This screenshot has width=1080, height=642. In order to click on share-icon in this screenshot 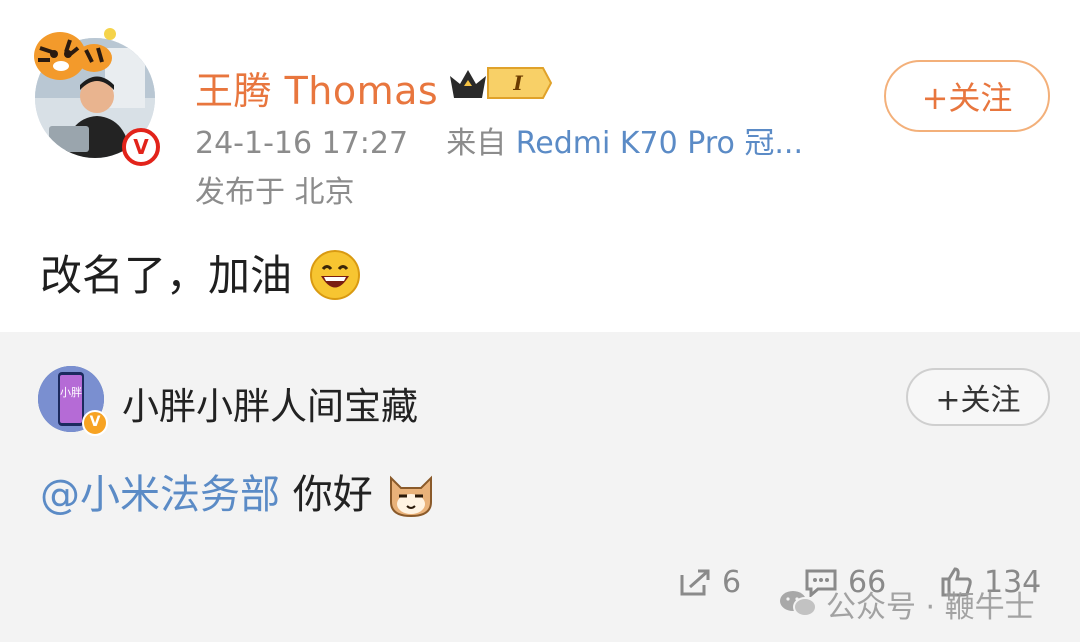, I will do `click(695, 582)`.